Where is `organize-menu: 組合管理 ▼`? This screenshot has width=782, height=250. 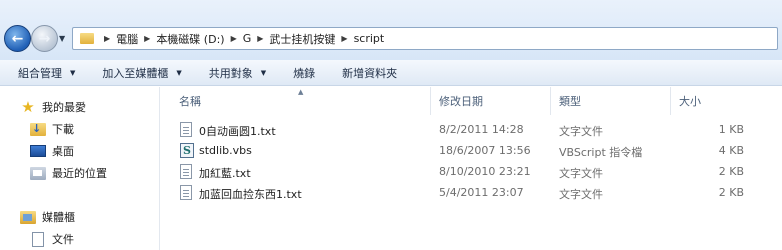 organize-menu: 組合管理 ▼ is located at coordinates (46, 73).